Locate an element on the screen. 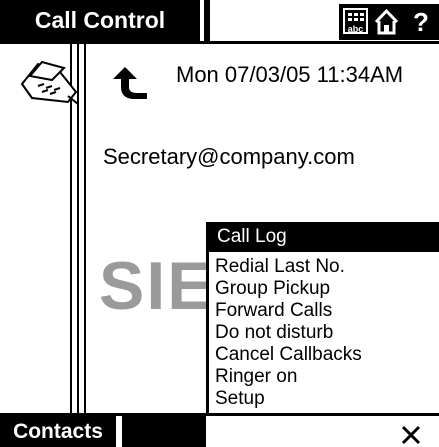  menu-item-do-not-disturb: Do not disturb is located at coordinates (288, 333).